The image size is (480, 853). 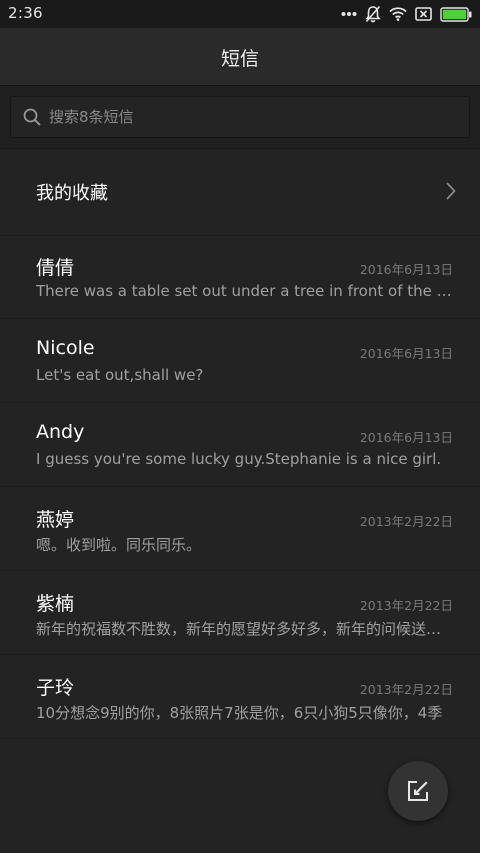 I want to click on bell-muted-icon, so click(x=373, y=14).